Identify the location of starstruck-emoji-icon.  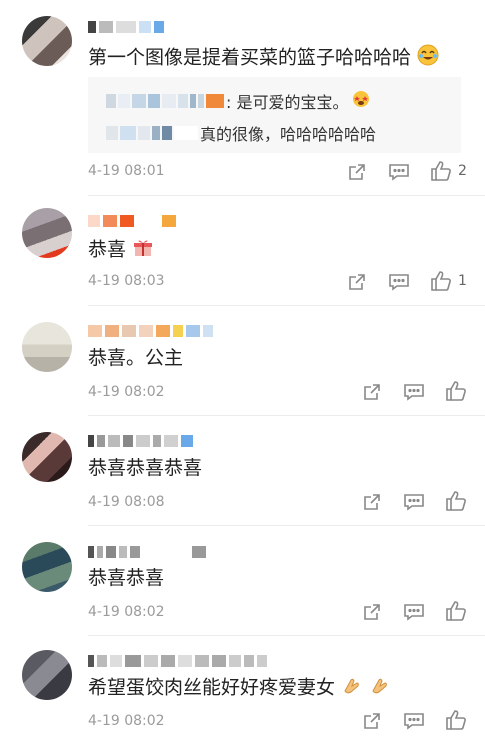
(361, 101).